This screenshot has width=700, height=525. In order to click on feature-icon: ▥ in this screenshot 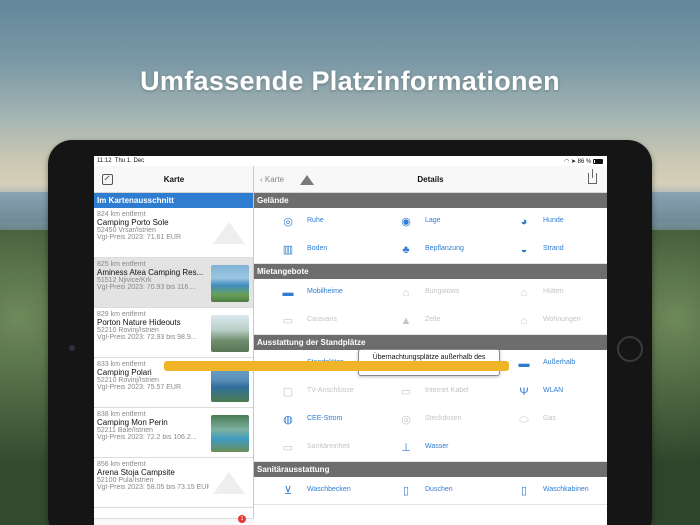, I will do `click(288, 250)`.